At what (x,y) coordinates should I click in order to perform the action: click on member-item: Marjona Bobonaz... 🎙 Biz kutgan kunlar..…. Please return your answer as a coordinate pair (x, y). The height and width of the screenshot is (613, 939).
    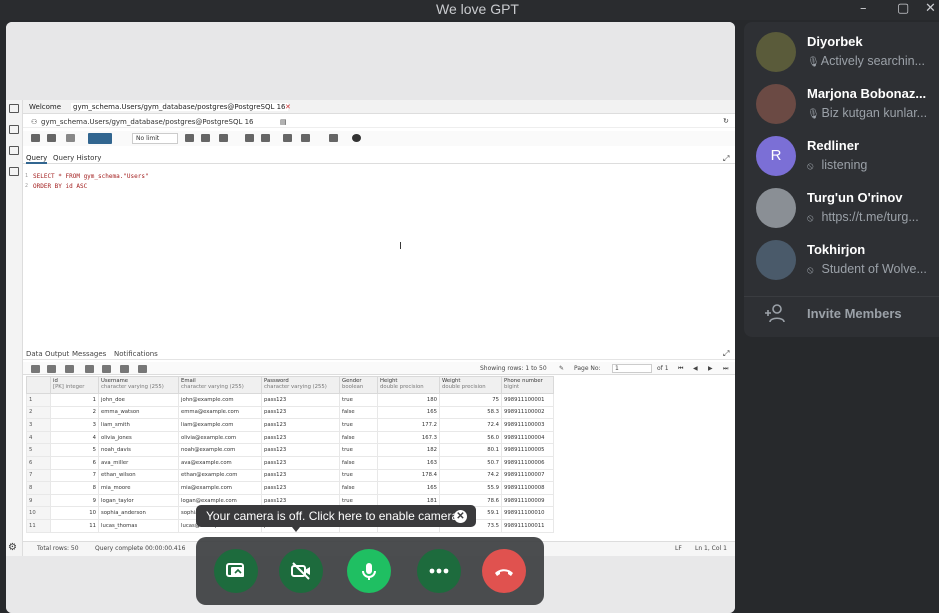
    Looking at the image, I should click on (841, 100).